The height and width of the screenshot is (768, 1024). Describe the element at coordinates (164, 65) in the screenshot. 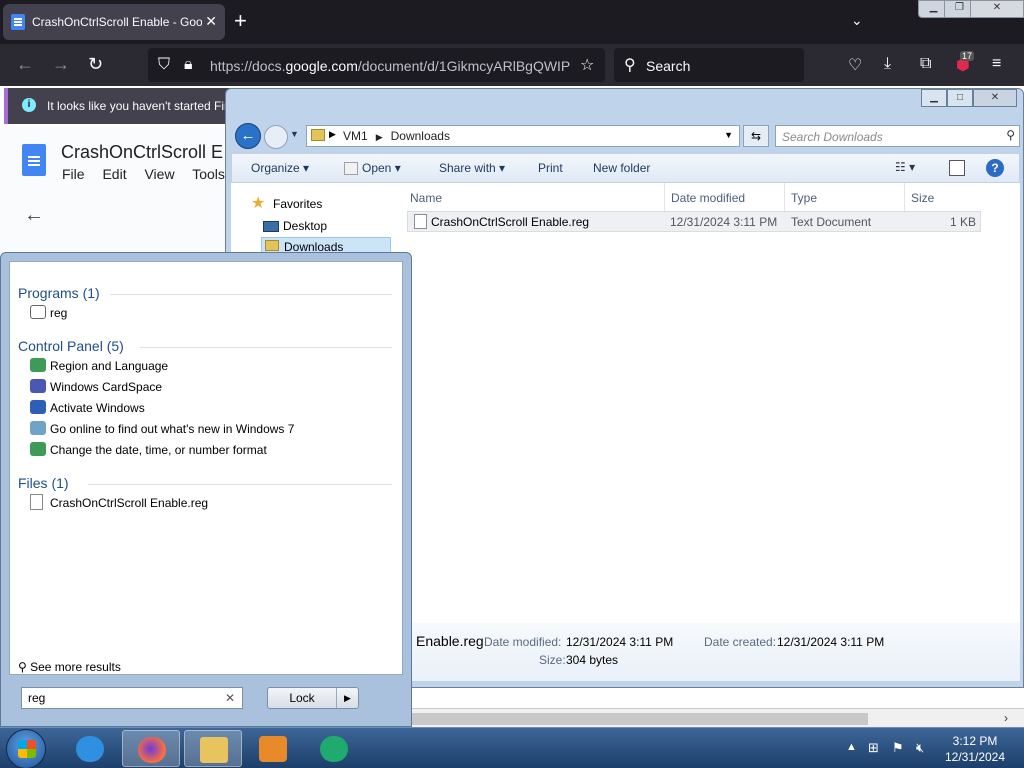

I see `shield-icon: ⛉` at that location.